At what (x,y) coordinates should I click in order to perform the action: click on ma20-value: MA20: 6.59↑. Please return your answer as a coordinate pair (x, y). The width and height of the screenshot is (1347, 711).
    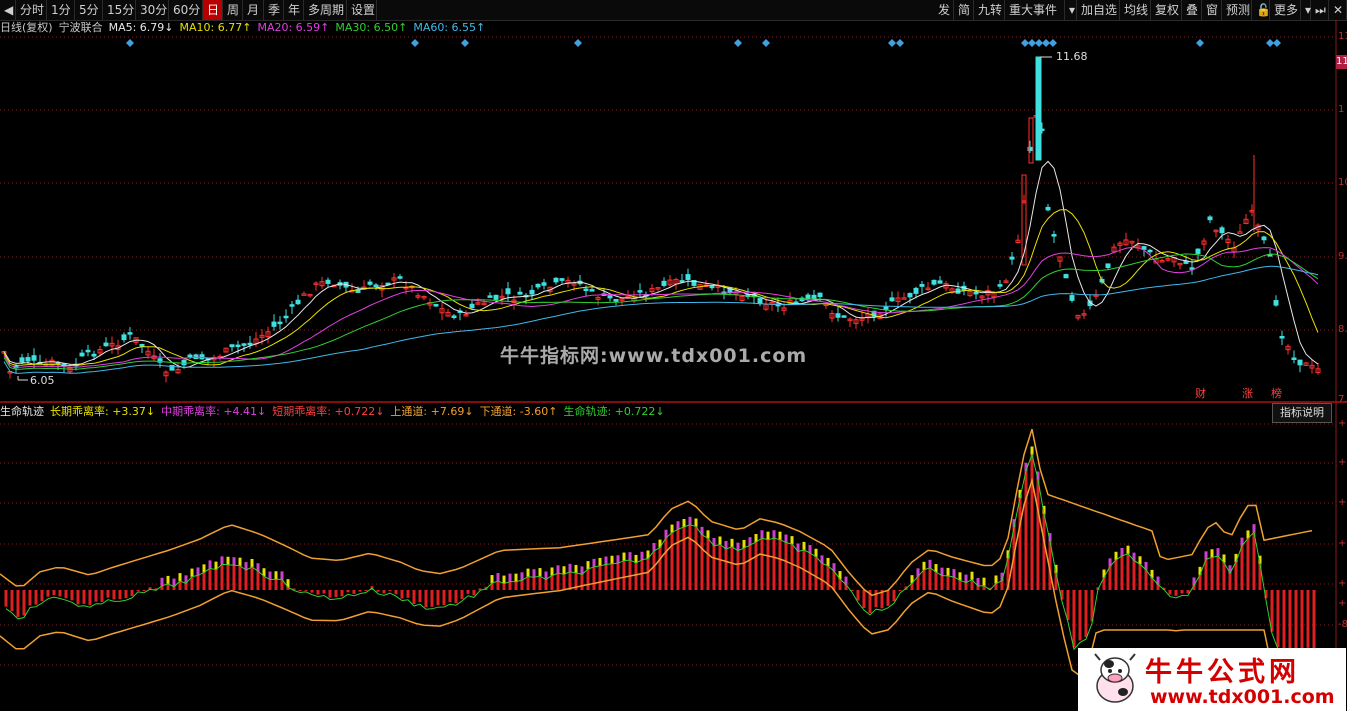
    Looking at the image, I should click on (293, 27).